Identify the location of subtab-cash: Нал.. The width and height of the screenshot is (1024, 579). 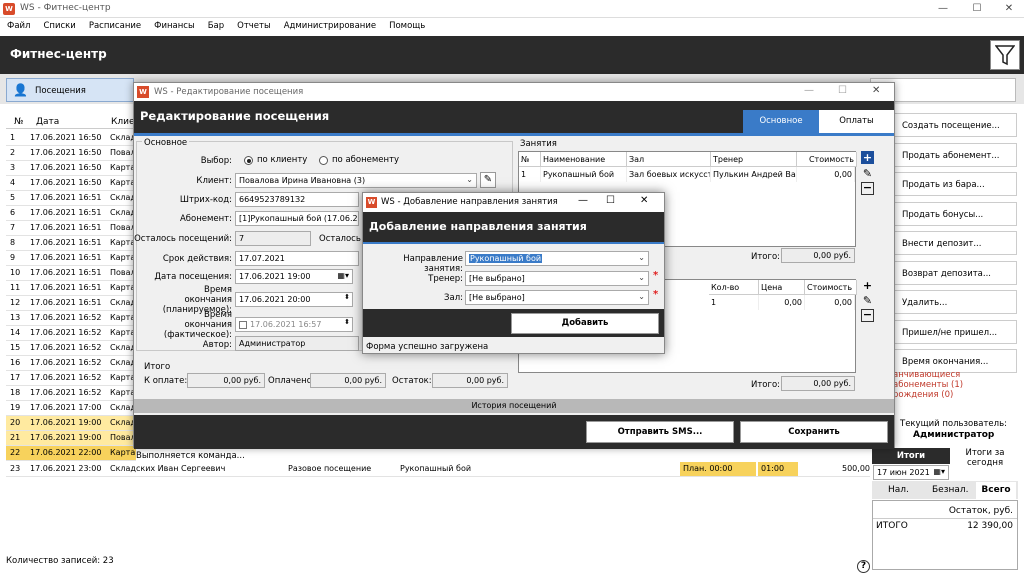
(898, 490).